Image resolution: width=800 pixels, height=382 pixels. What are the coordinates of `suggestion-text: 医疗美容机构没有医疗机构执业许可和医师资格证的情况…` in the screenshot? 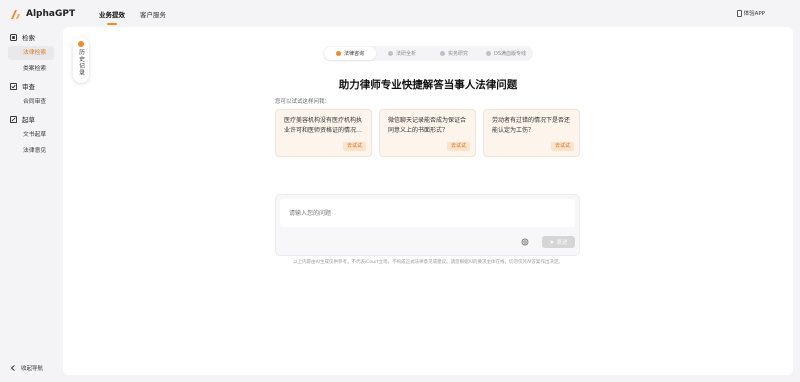 It's located at (323, 125).